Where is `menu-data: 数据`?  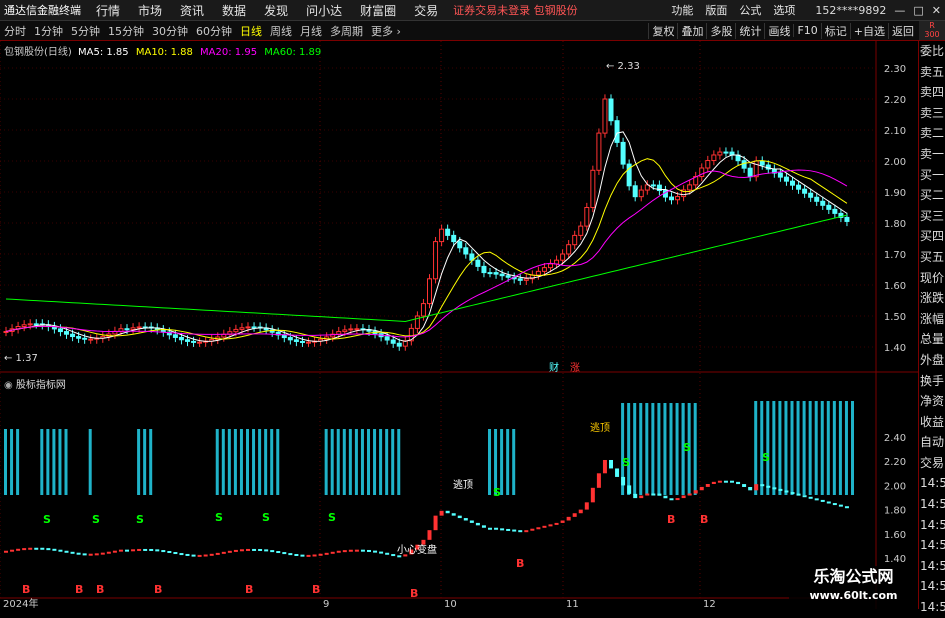
menu-data: 数据 is located at coordinates (234, 10).